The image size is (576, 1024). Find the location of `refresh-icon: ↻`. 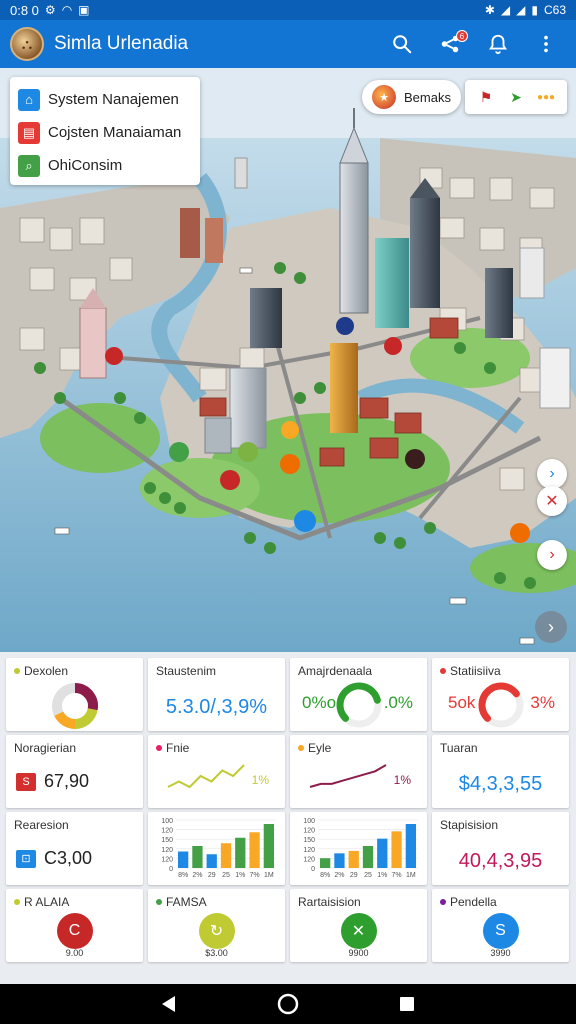

refresh-icon: ↻ is located at coordinates (216, 931).